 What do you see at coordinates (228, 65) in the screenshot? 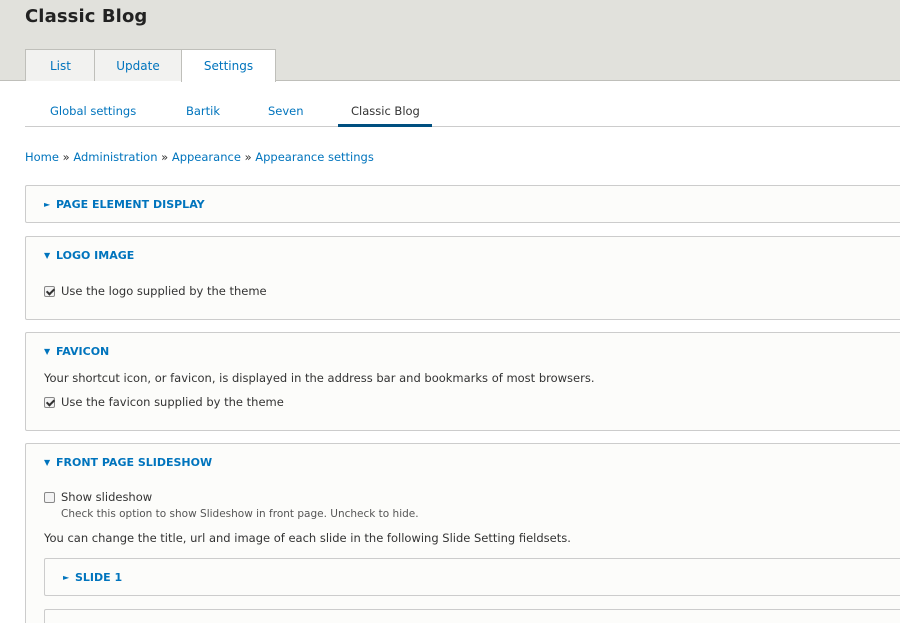
I see `tab-settings: Settings` at bounding box center [228, 65].